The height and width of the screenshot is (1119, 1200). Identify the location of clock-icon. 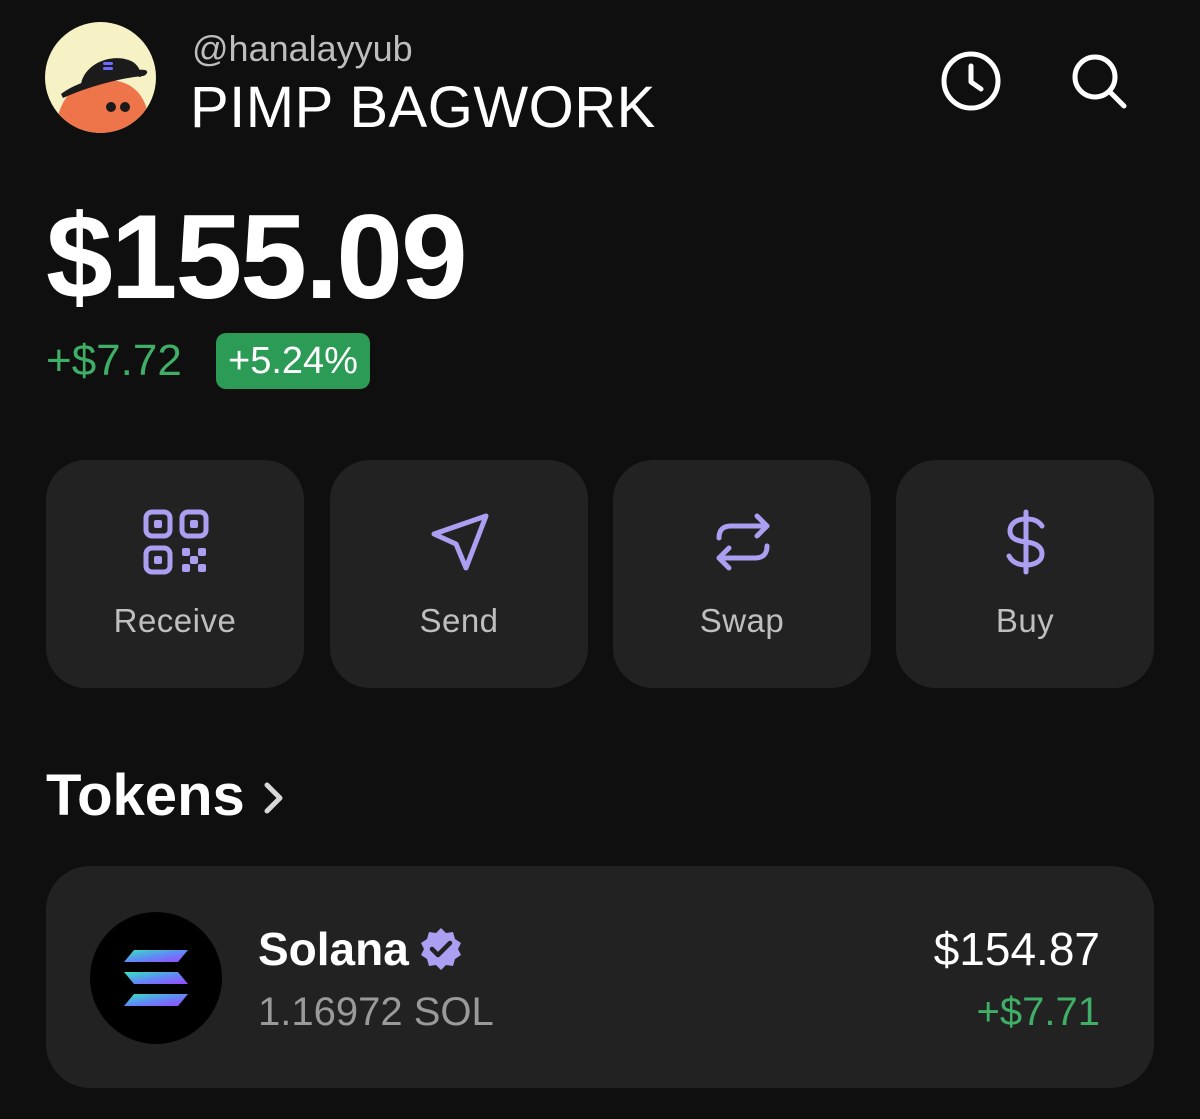
(971, 81).